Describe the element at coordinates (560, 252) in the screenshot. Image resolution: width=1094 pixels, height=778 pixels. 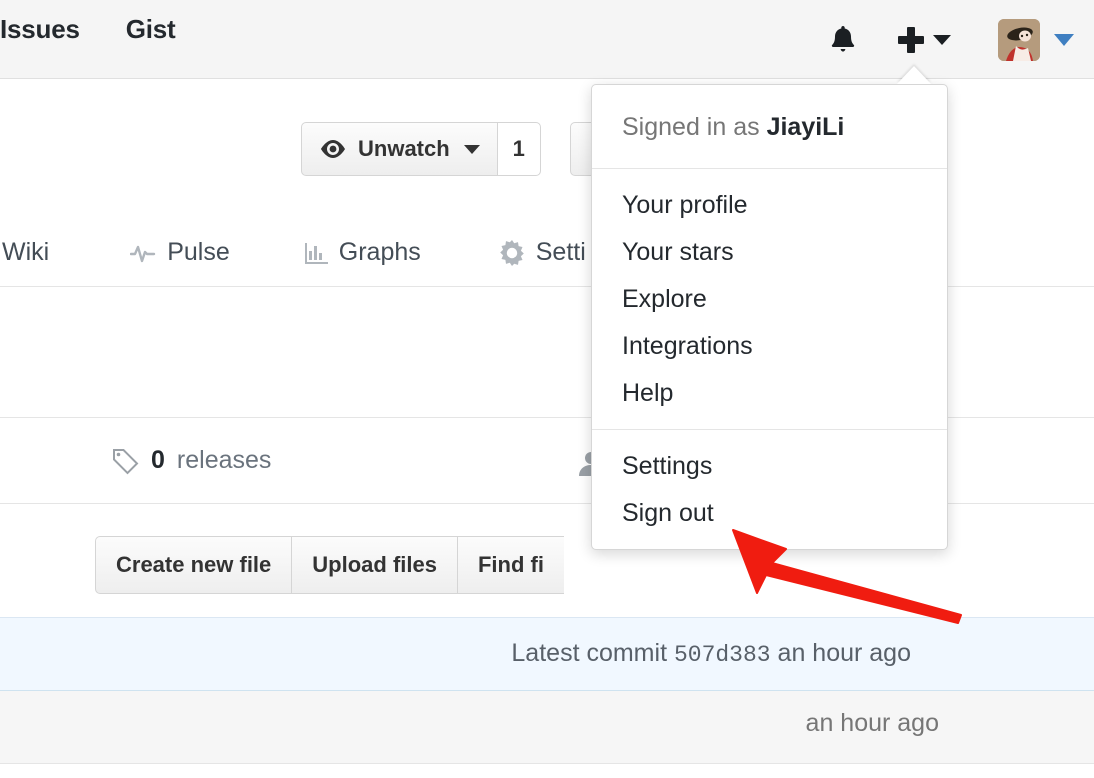
I see `tab-settings-label: Setti` at that location.